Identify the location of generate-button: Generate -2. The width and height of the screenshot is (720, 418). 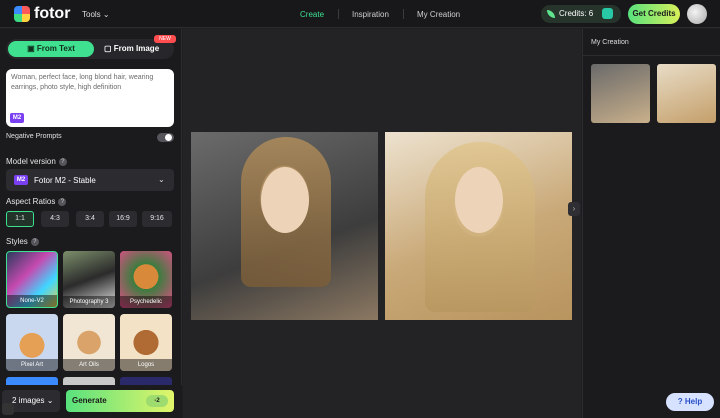
(120, 401).